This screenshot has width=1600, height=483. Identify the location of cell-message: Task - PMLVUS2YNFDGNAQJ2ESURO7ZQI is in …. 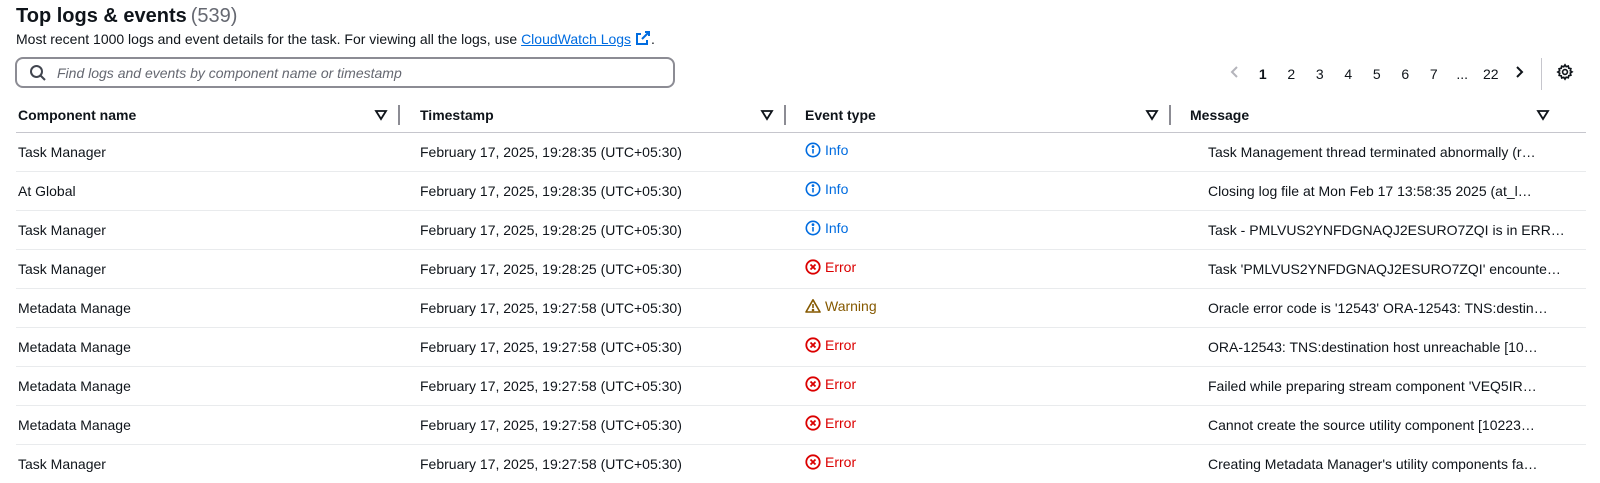
(1387, 230).